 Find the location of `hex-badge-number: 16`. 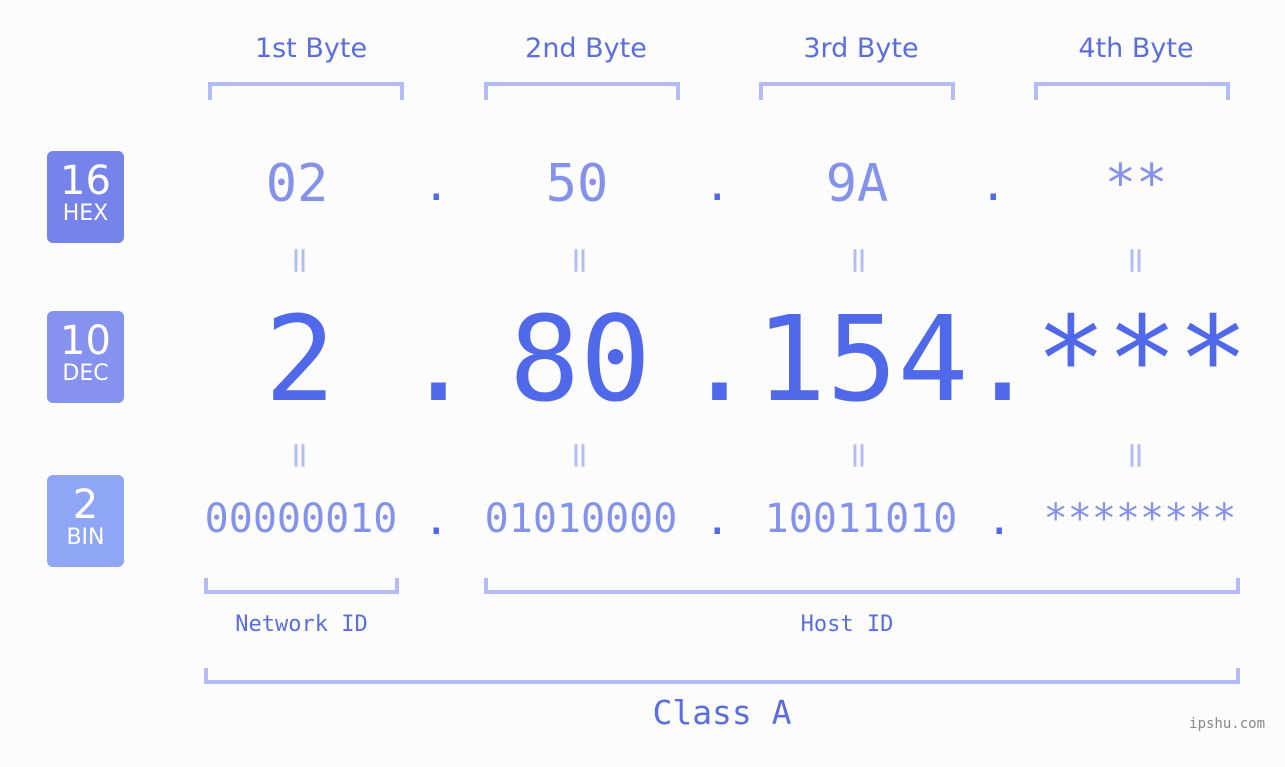

hex-badge-number: 16 is located at coordinates (85, 181).